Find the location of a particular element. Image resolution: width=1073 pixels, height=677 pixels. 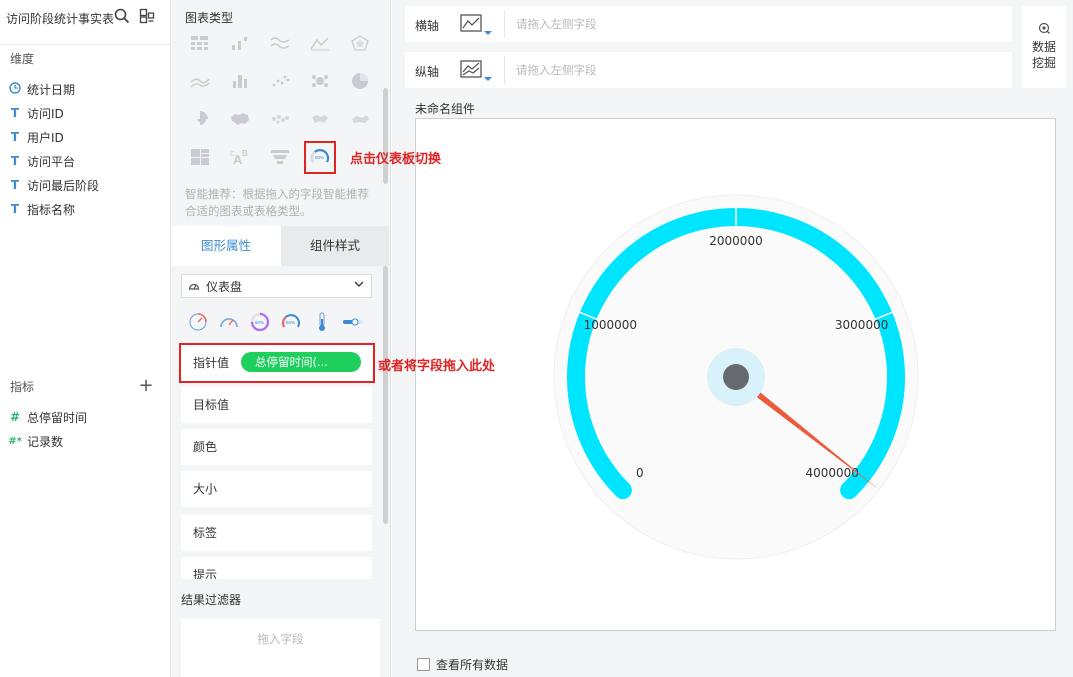

dimension-field: T 访问ID is located at coordinates (36, 113).